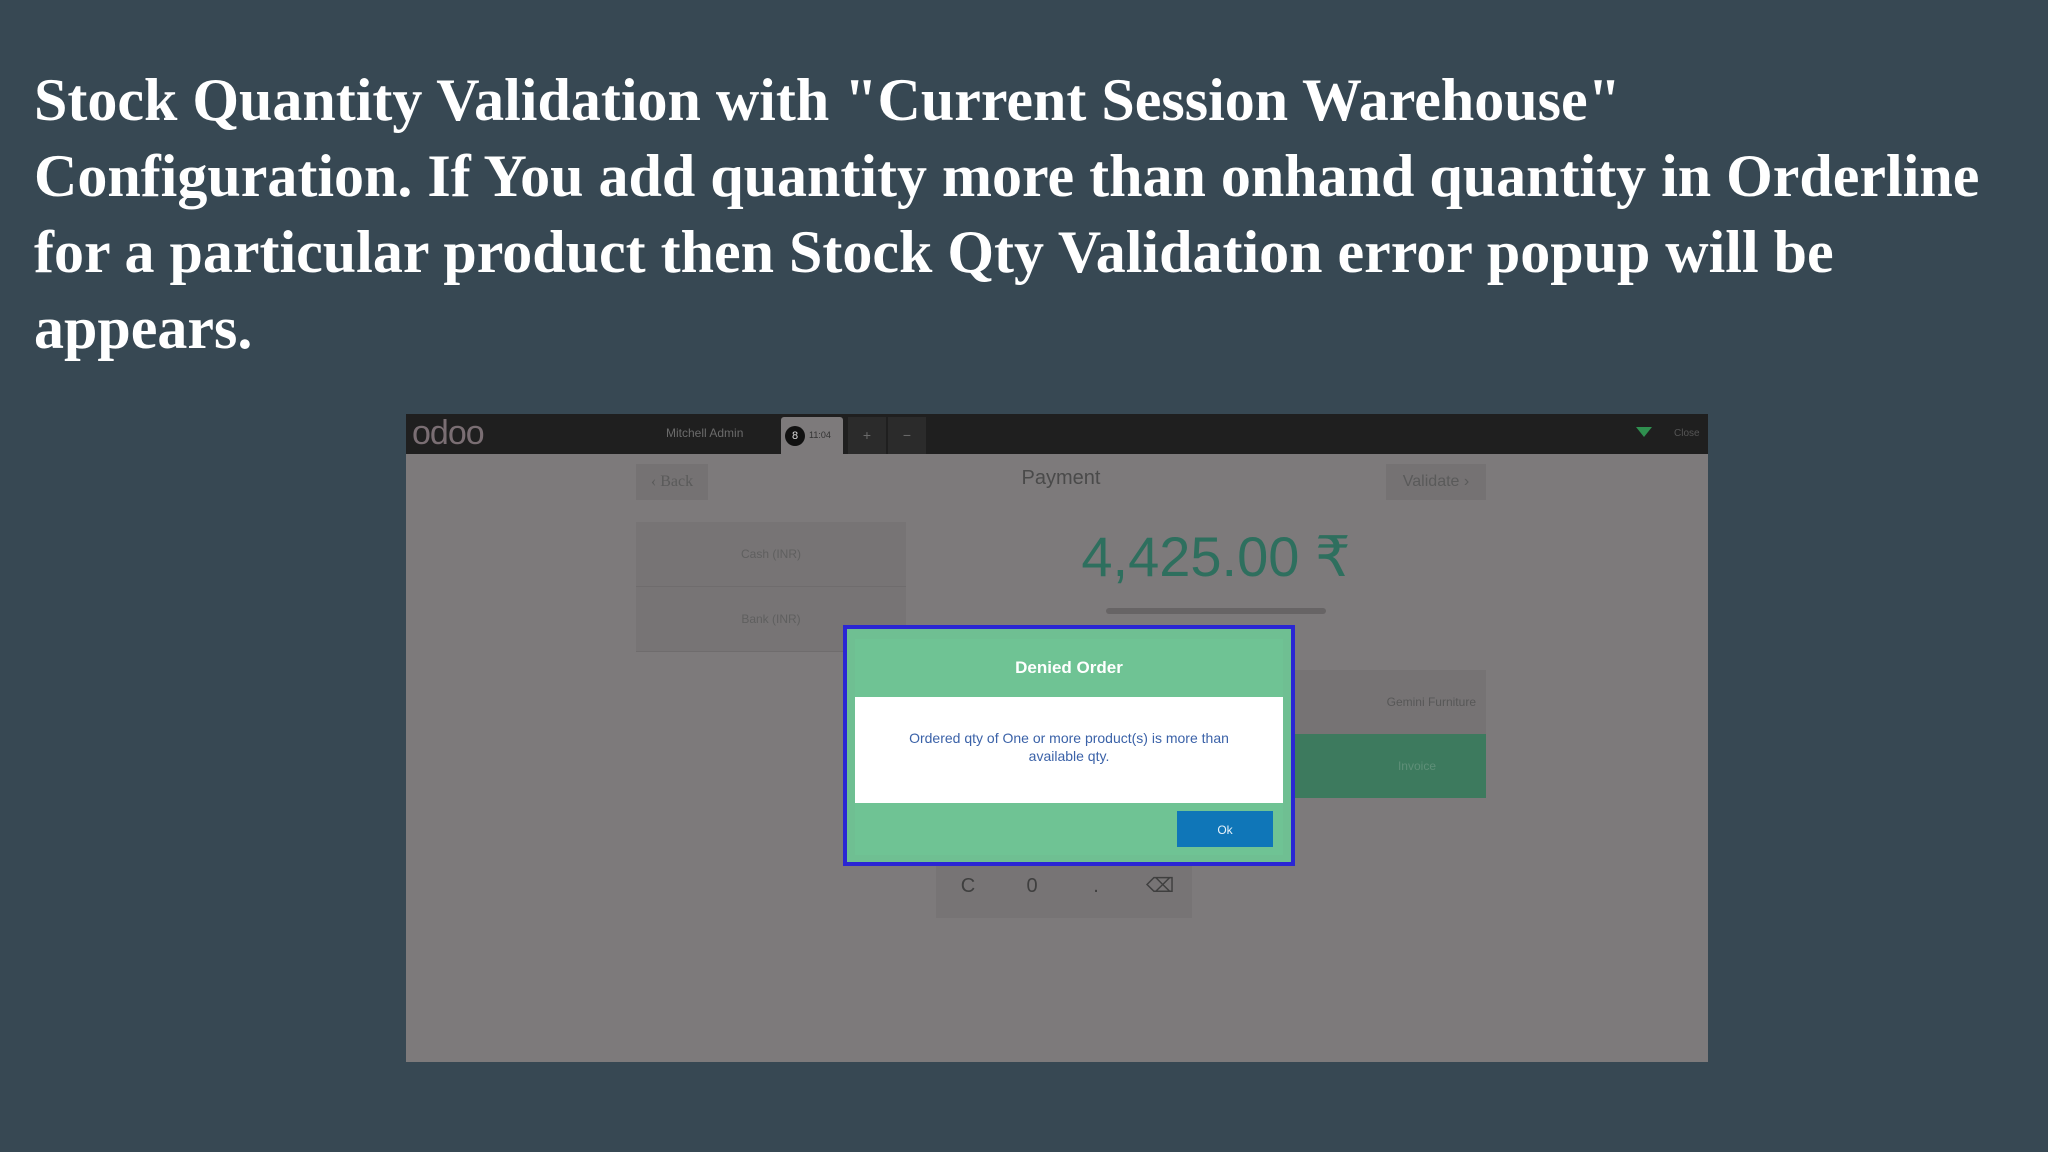  What do you see at coordinates (1216, 556) in the screenshot?
I see `total-amount: 4,425.00 ₹` at bounding box center [1216, 556].